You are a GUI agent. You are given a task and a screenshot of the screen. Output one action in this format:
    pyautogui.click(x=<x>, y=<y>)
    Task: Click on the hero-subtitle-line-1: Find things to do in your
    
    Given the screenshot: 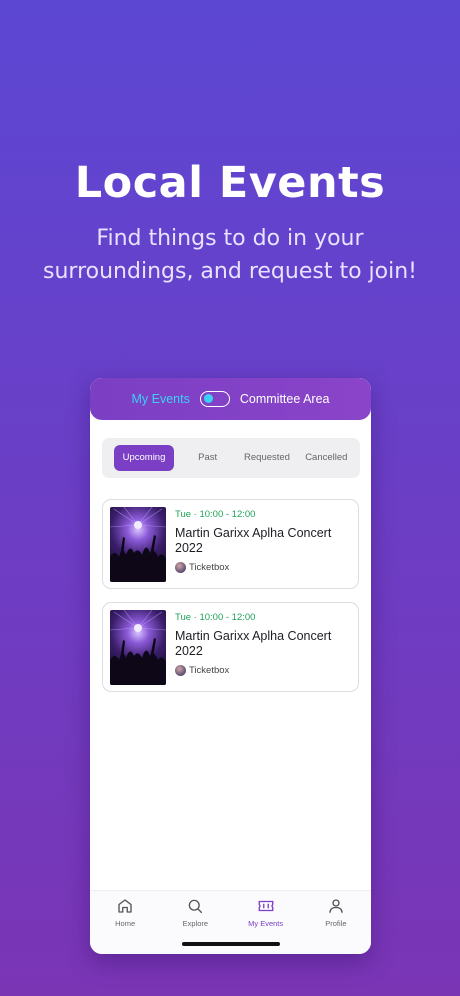 What is the action you would take?
    pyautogui.click(x=230, y=238)
    